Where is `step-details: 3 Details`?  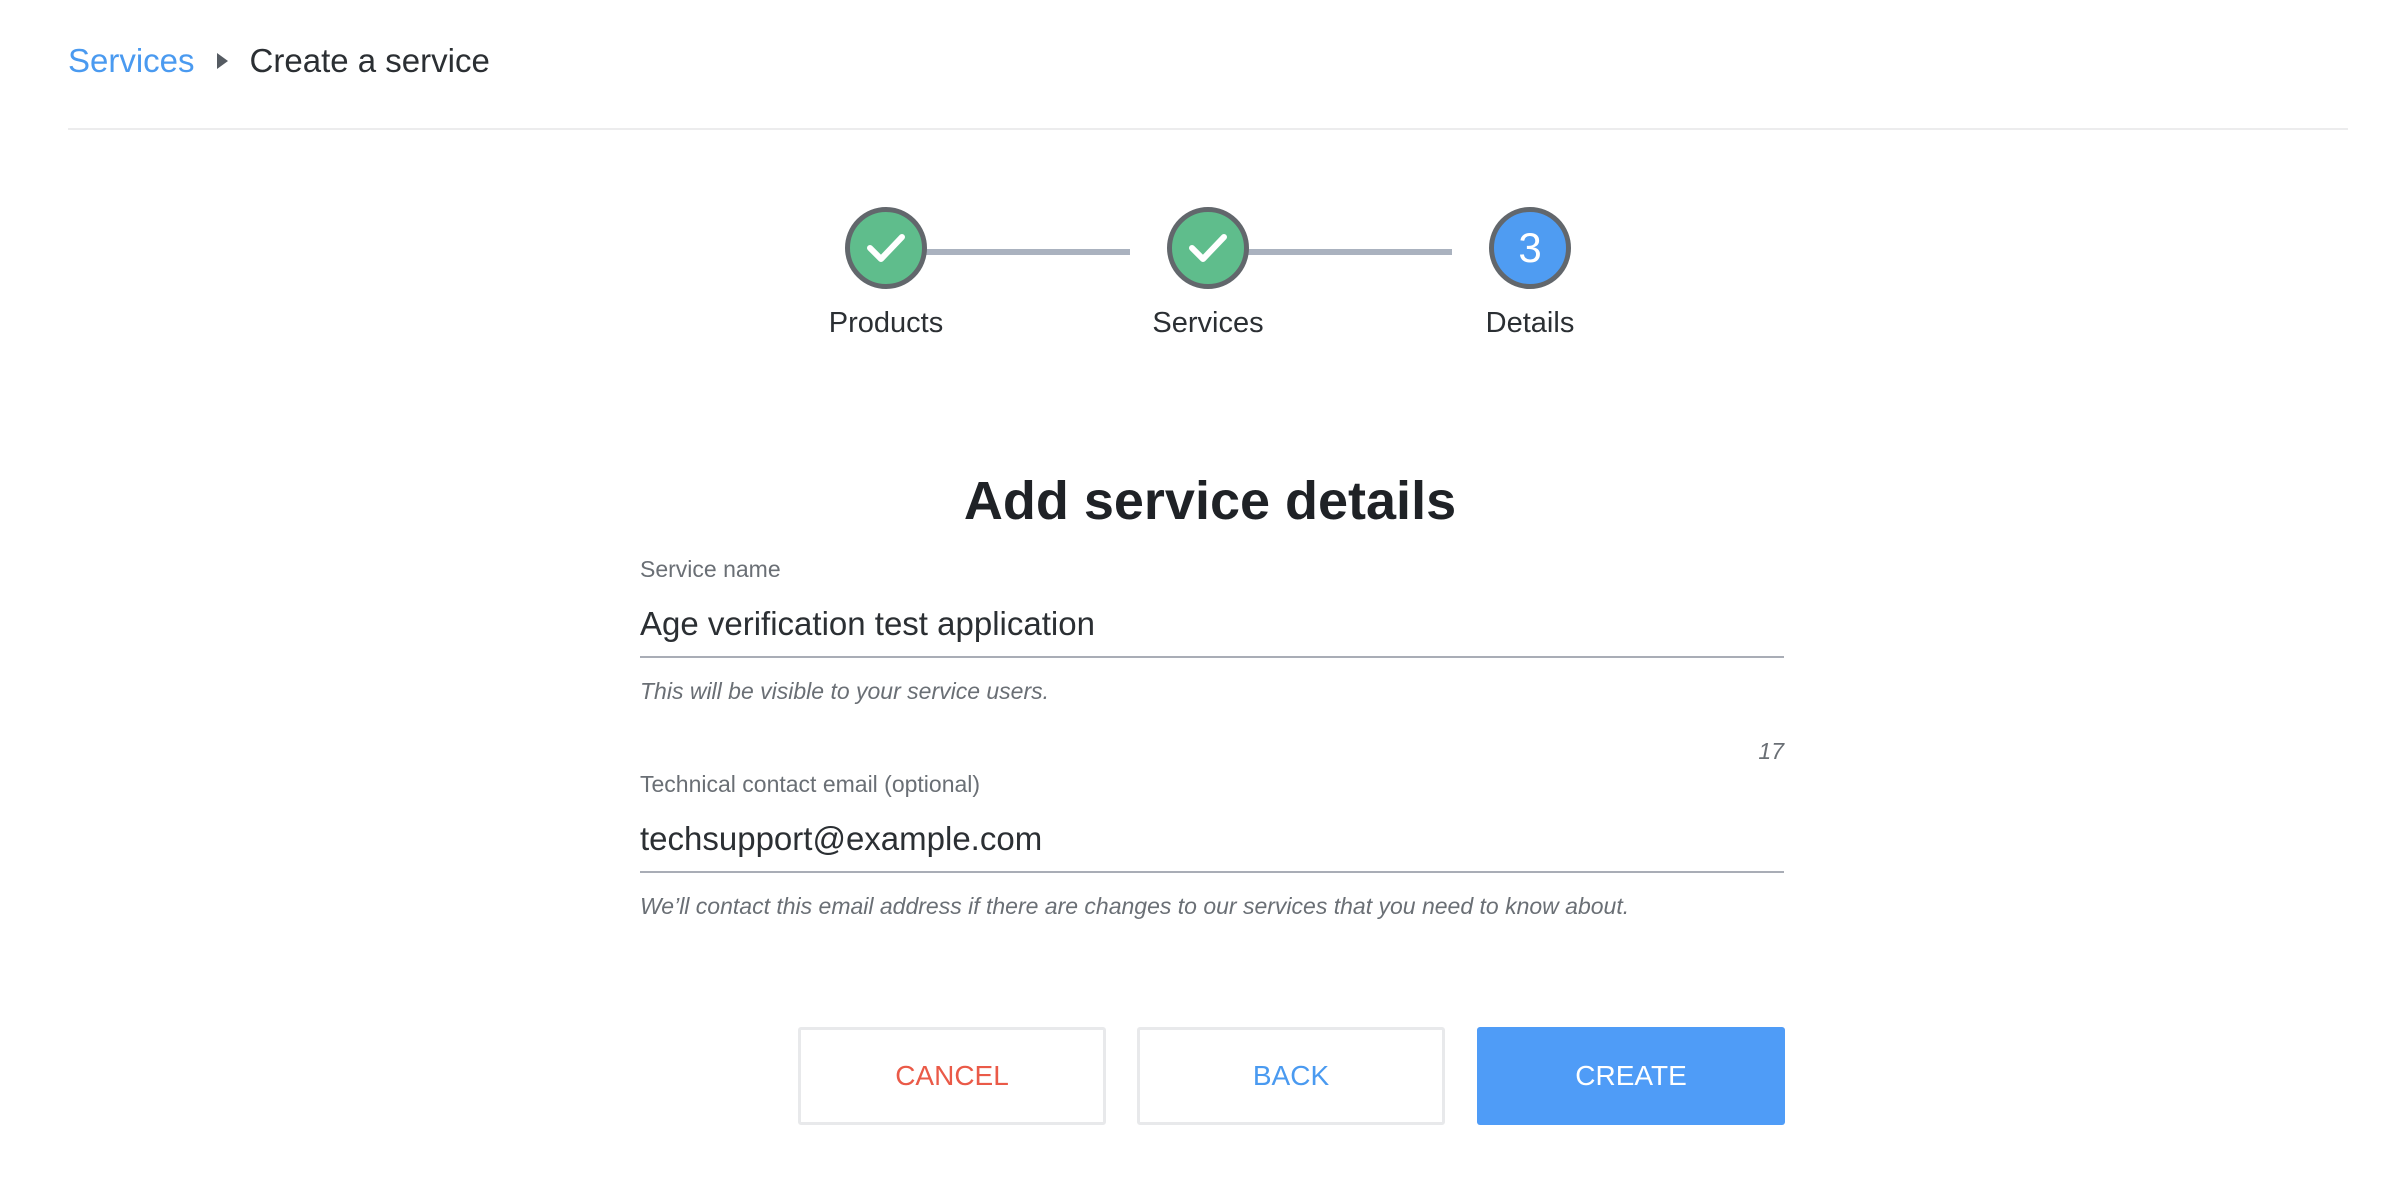
step-details: 3 Details is located at coordinates (1530, 273).